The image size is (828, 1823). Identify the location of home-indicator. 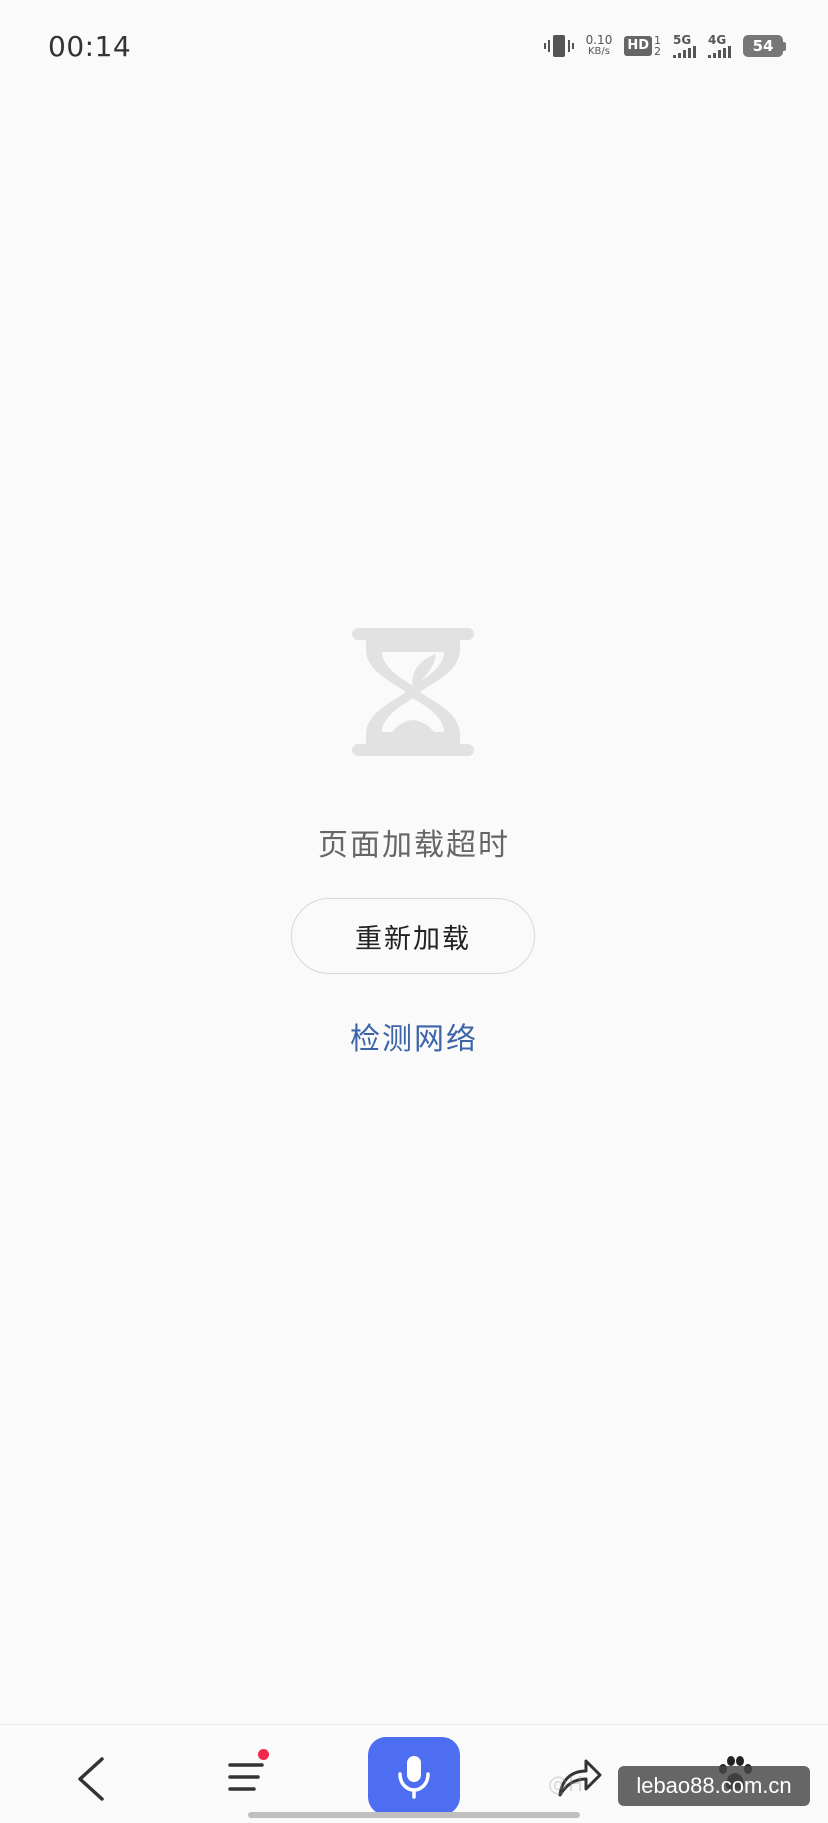
(414, 1815).